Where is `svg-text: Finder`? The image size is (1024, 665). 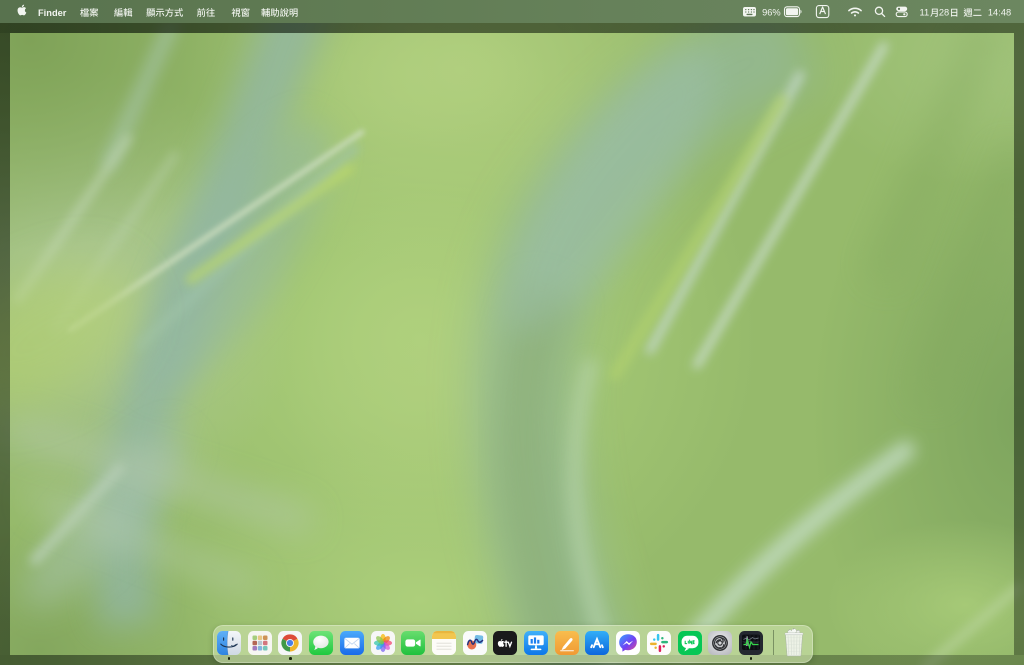 svg-text: Finder is located at coordinates (52, 13).